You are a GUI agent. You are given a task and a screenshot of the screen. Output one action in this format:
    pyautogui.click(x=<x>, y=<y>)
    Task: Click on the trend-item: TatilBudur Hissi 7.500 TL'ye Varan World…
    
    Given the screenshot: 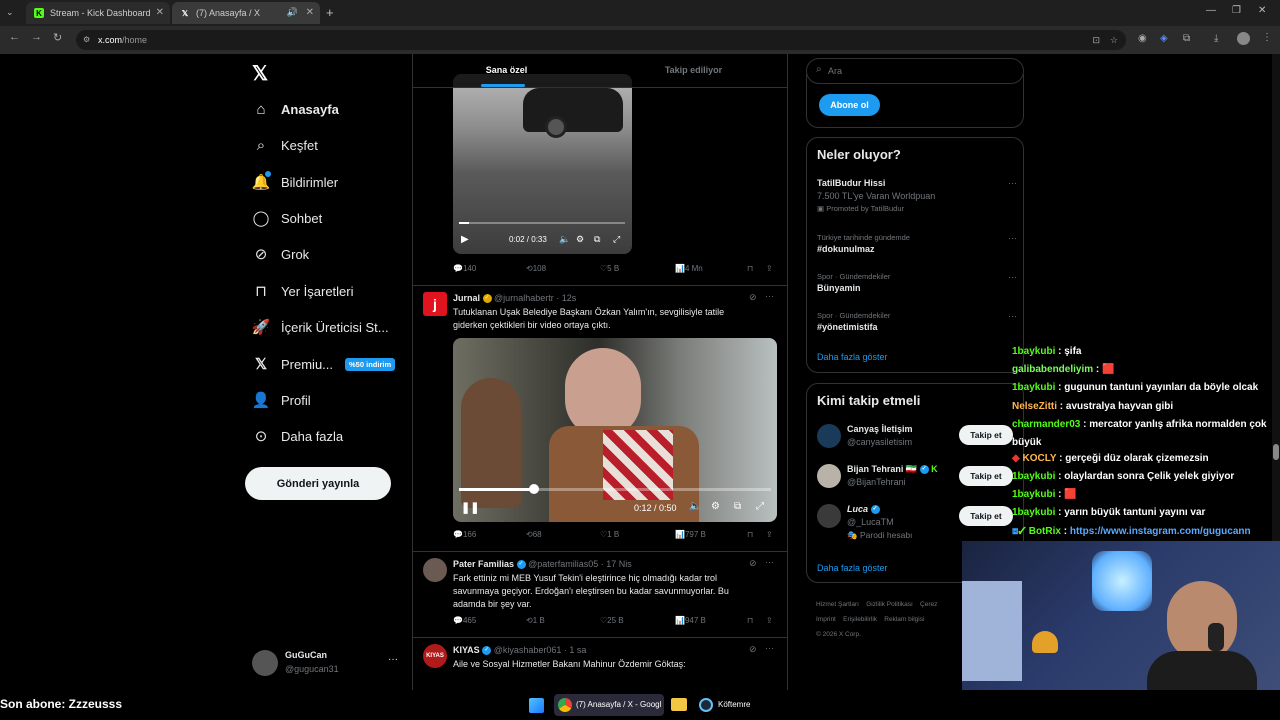 What is the action you would take?
    pyautogui.click(x=917, y=195)
    